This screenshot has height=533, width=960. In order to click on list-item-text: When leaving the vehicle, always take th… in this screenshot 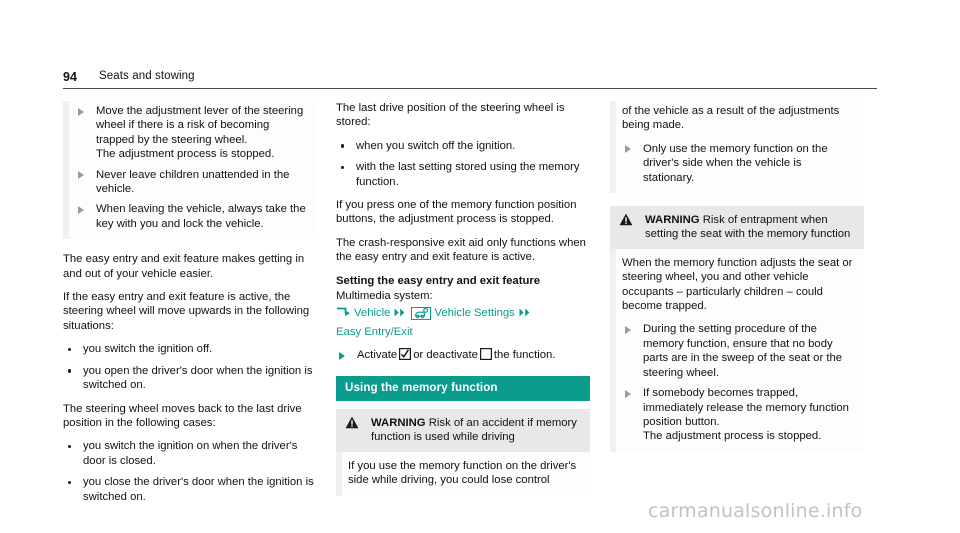, I will do `click(201, 216)`.